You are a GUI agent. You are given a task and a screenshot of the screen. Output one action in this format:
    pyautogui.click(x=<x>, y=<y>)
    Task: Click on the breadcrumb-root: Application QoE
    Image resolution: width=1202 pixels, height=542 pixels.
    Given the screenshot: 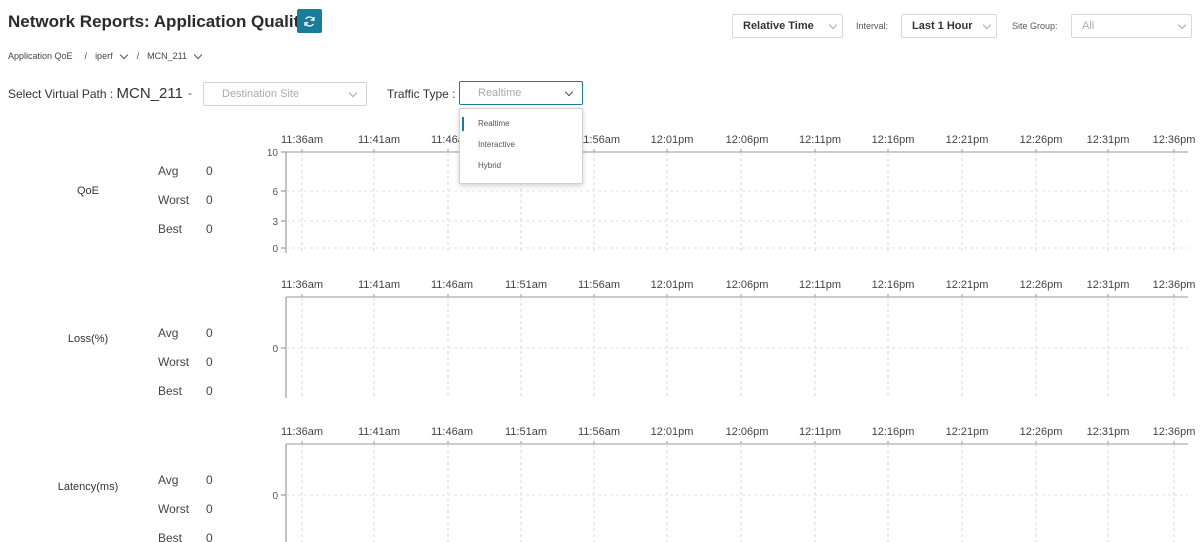 What is the action you would take?
    pyautogui.click(x=40, y=56)
    